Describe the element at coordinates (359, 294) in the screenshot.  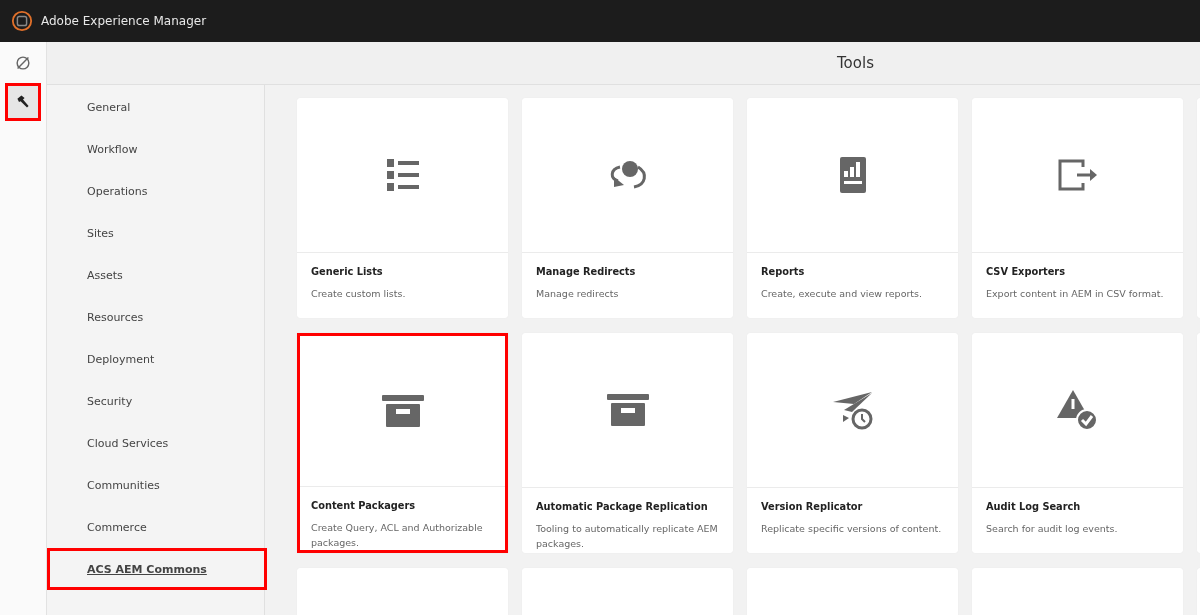
I see `card-description: Create custom lists.` at that location.